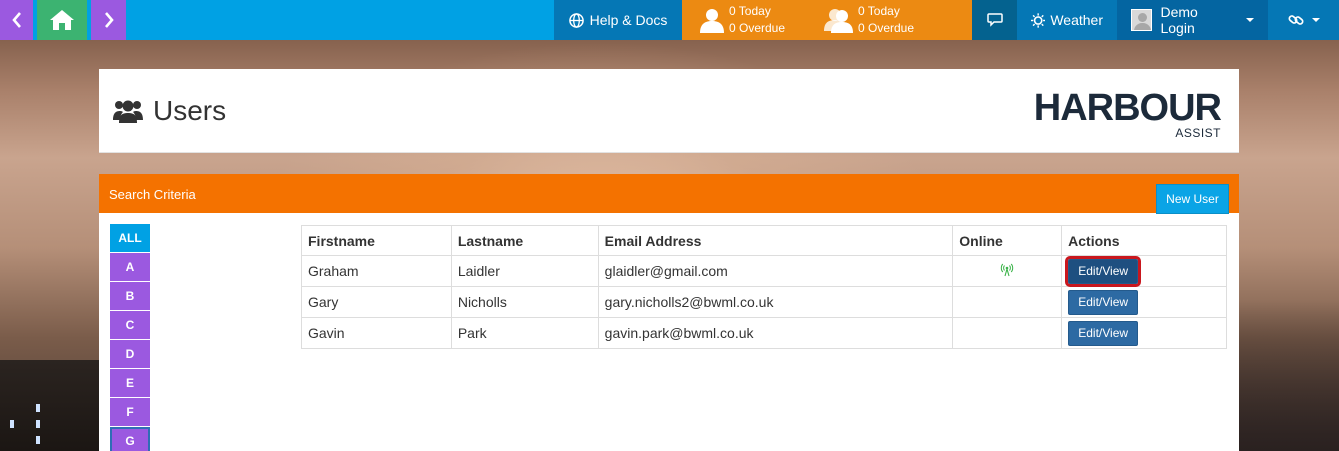 The image size is (1339, 451). Describe the element at coordinates (1038, 20) in the screenshot. I see `sun-icon` at that location.